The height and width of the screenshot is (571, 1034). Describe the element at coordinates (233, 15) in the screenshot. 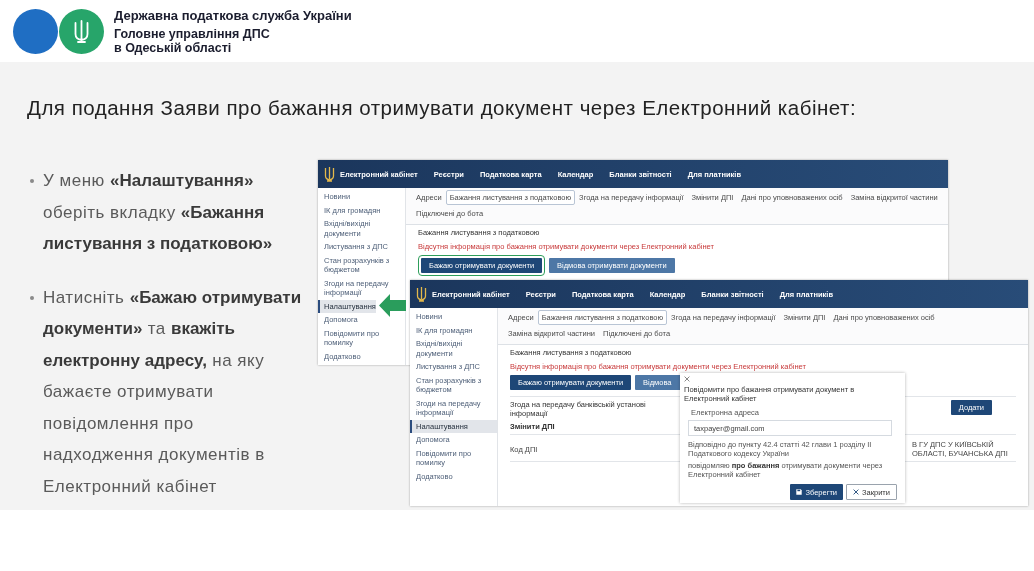

I see `organization-name: Державна податкова служба України` at that location.